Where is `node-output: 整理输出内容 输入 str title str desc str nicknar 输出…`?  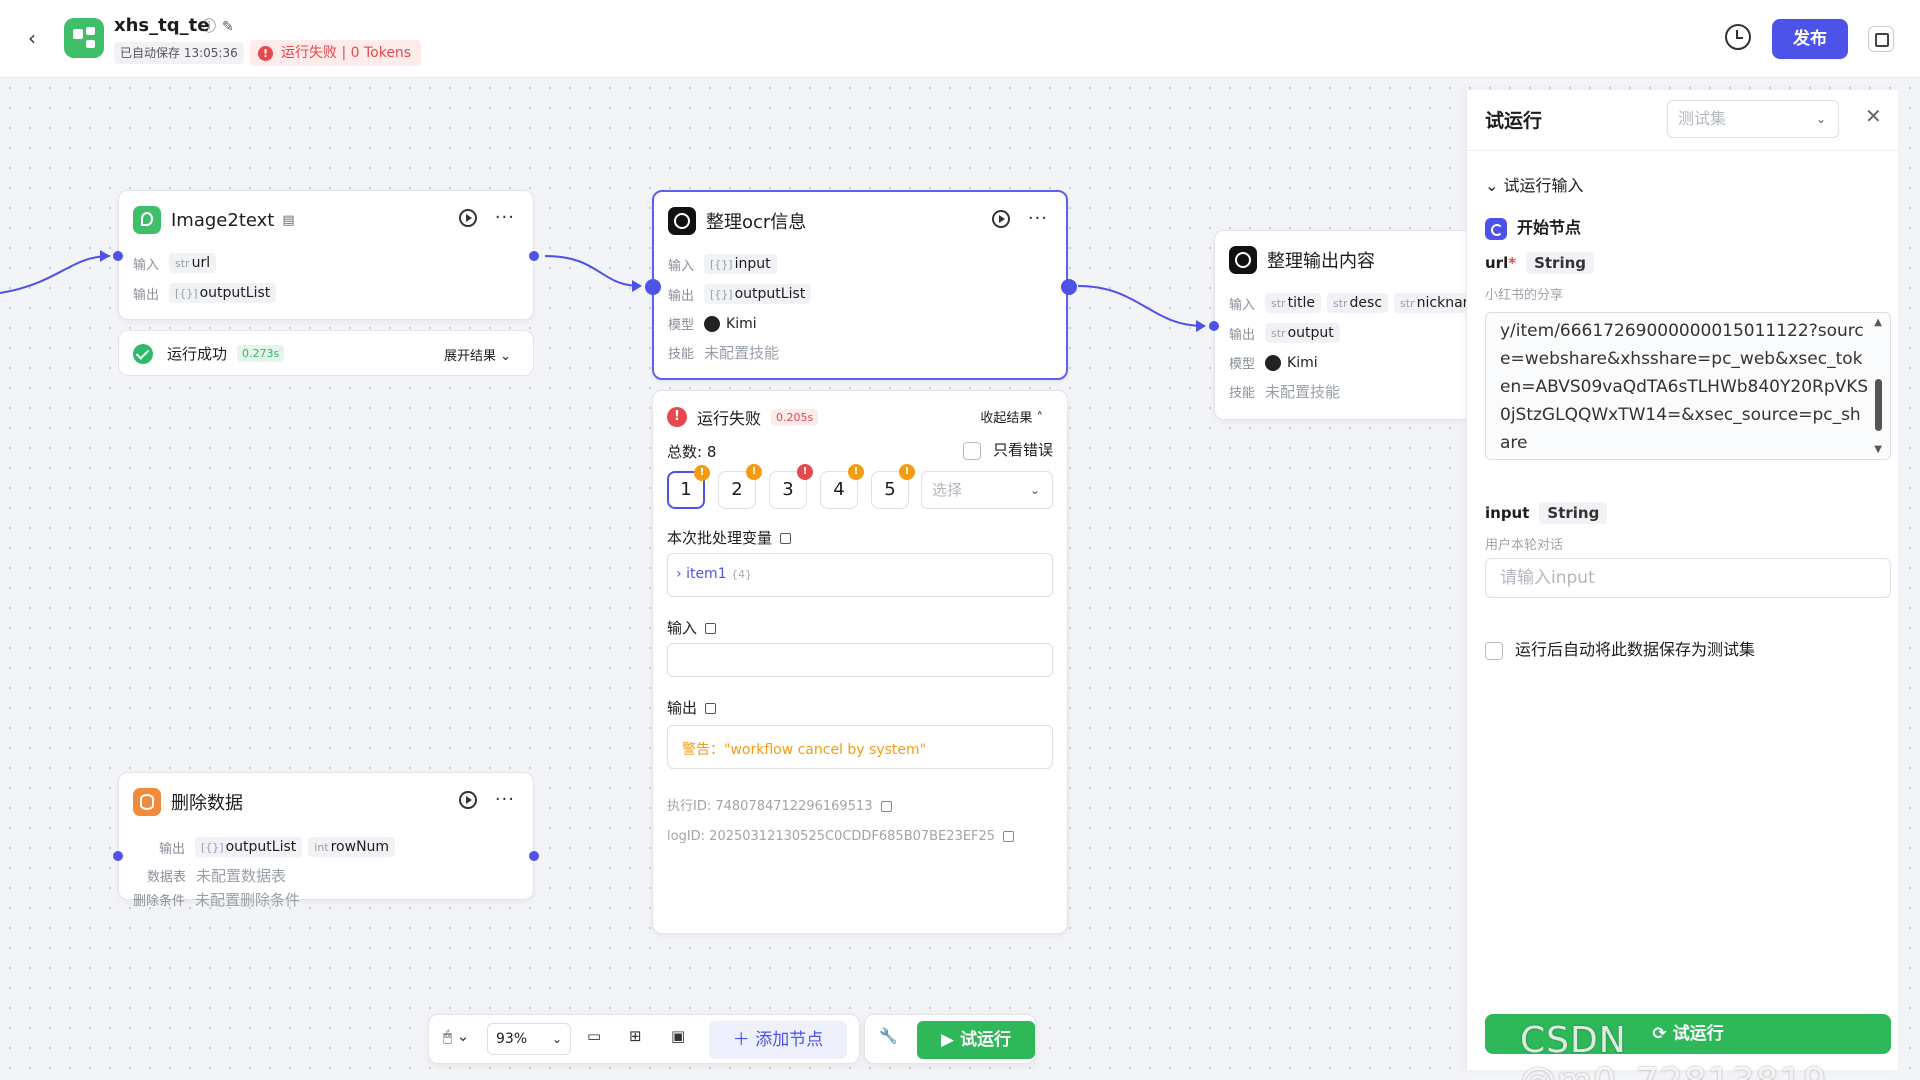
node-output: 整理输出内容 输入 str title str desc str nicknar 输出… is located at coordinates (1344, 325).